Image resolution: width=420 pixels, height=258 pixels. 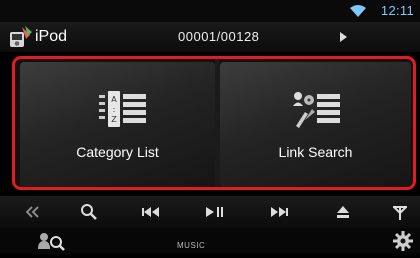 I want to click on track-counter: 00001/00128, so click(x=219, y=36).